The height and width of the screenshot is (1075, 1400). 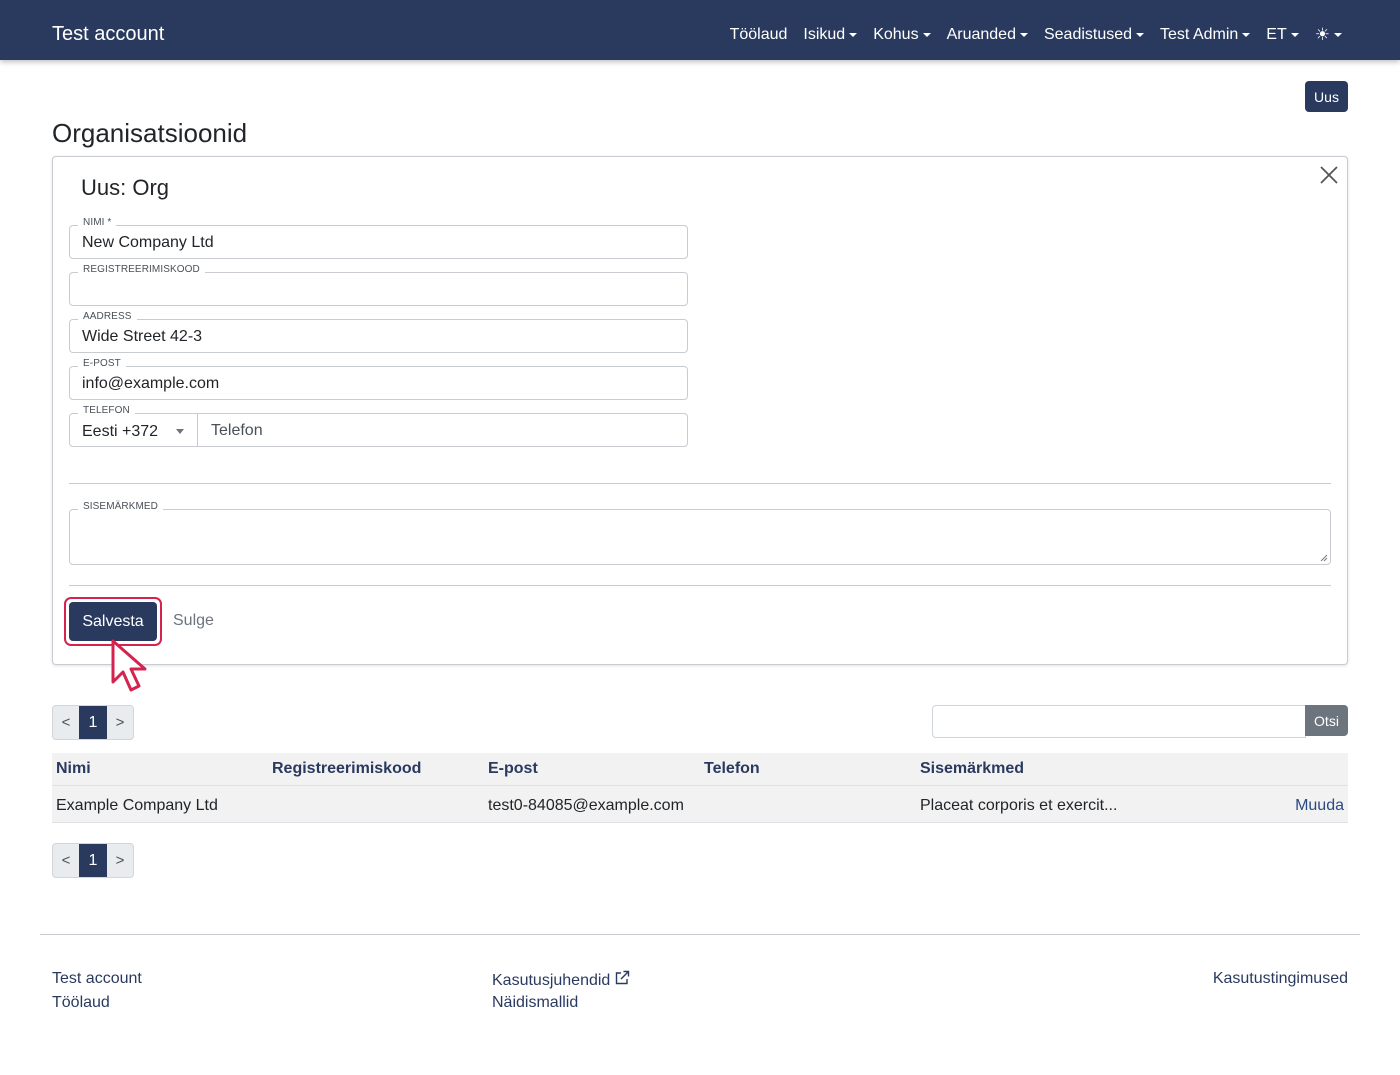 I want to click on nav-item-user: Test Admin, so click(x=1205, y=35).